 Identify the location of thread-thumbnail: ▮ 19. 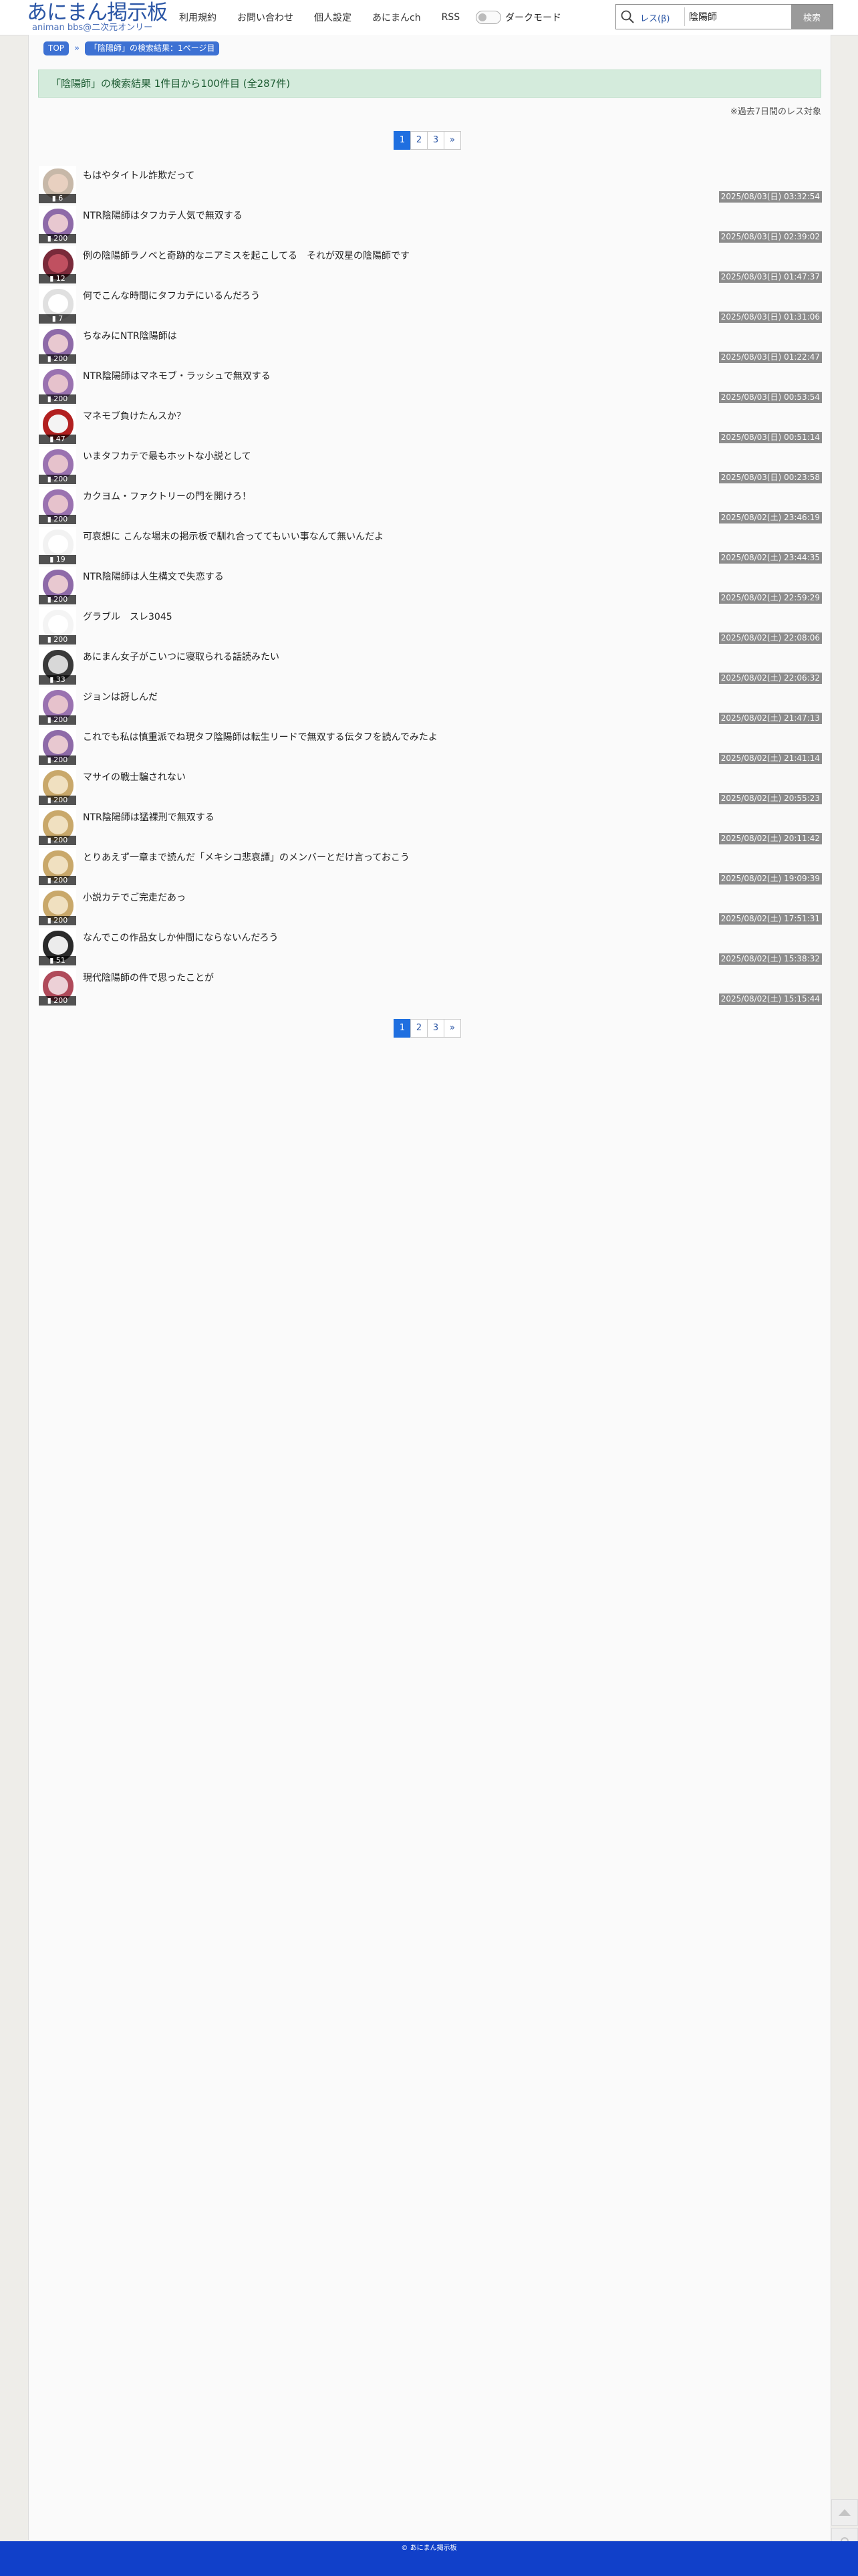
(57, 545).